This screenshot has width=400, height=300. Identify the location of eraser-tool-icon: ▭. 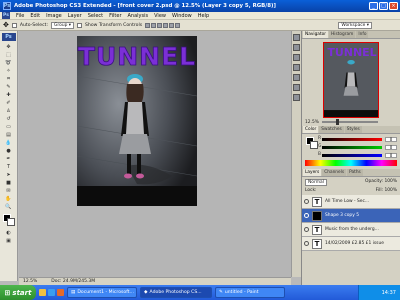
(9, 126).